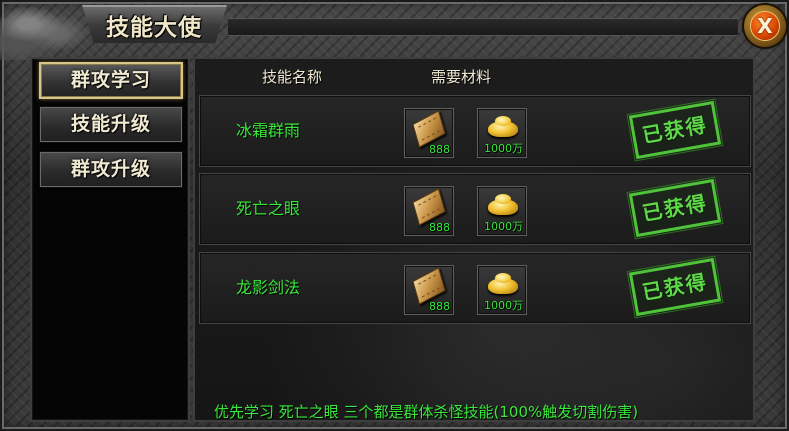 This screenshot has height=431, width=789. What do you see at coordinates (154, 27) in the screenshot?
I see `window-title: 技能大使` at bounding box center [154, 27].